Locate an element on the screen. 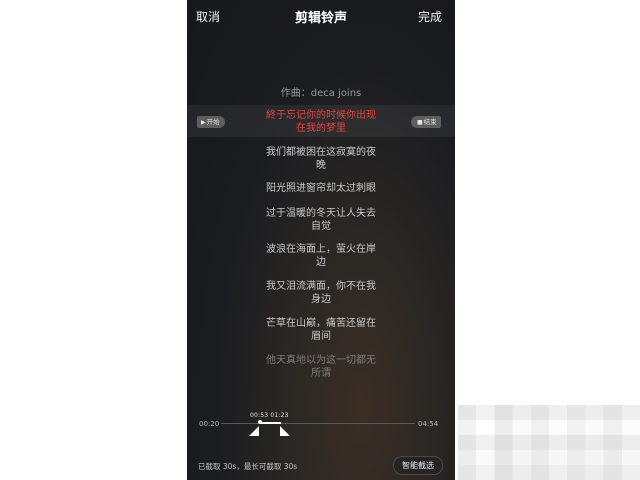  clip-duration-info: 已截取 30s，最长可截取 30s is located at coordinates (248, 466).